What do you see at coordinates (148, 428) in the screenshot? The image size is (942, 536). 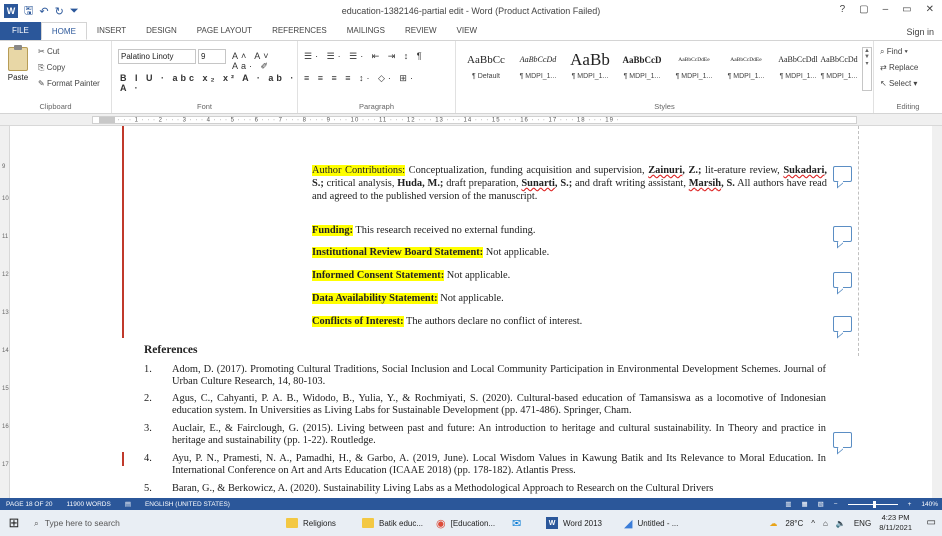 I see `reference-number: 3.` at bounding box center [148, 428].